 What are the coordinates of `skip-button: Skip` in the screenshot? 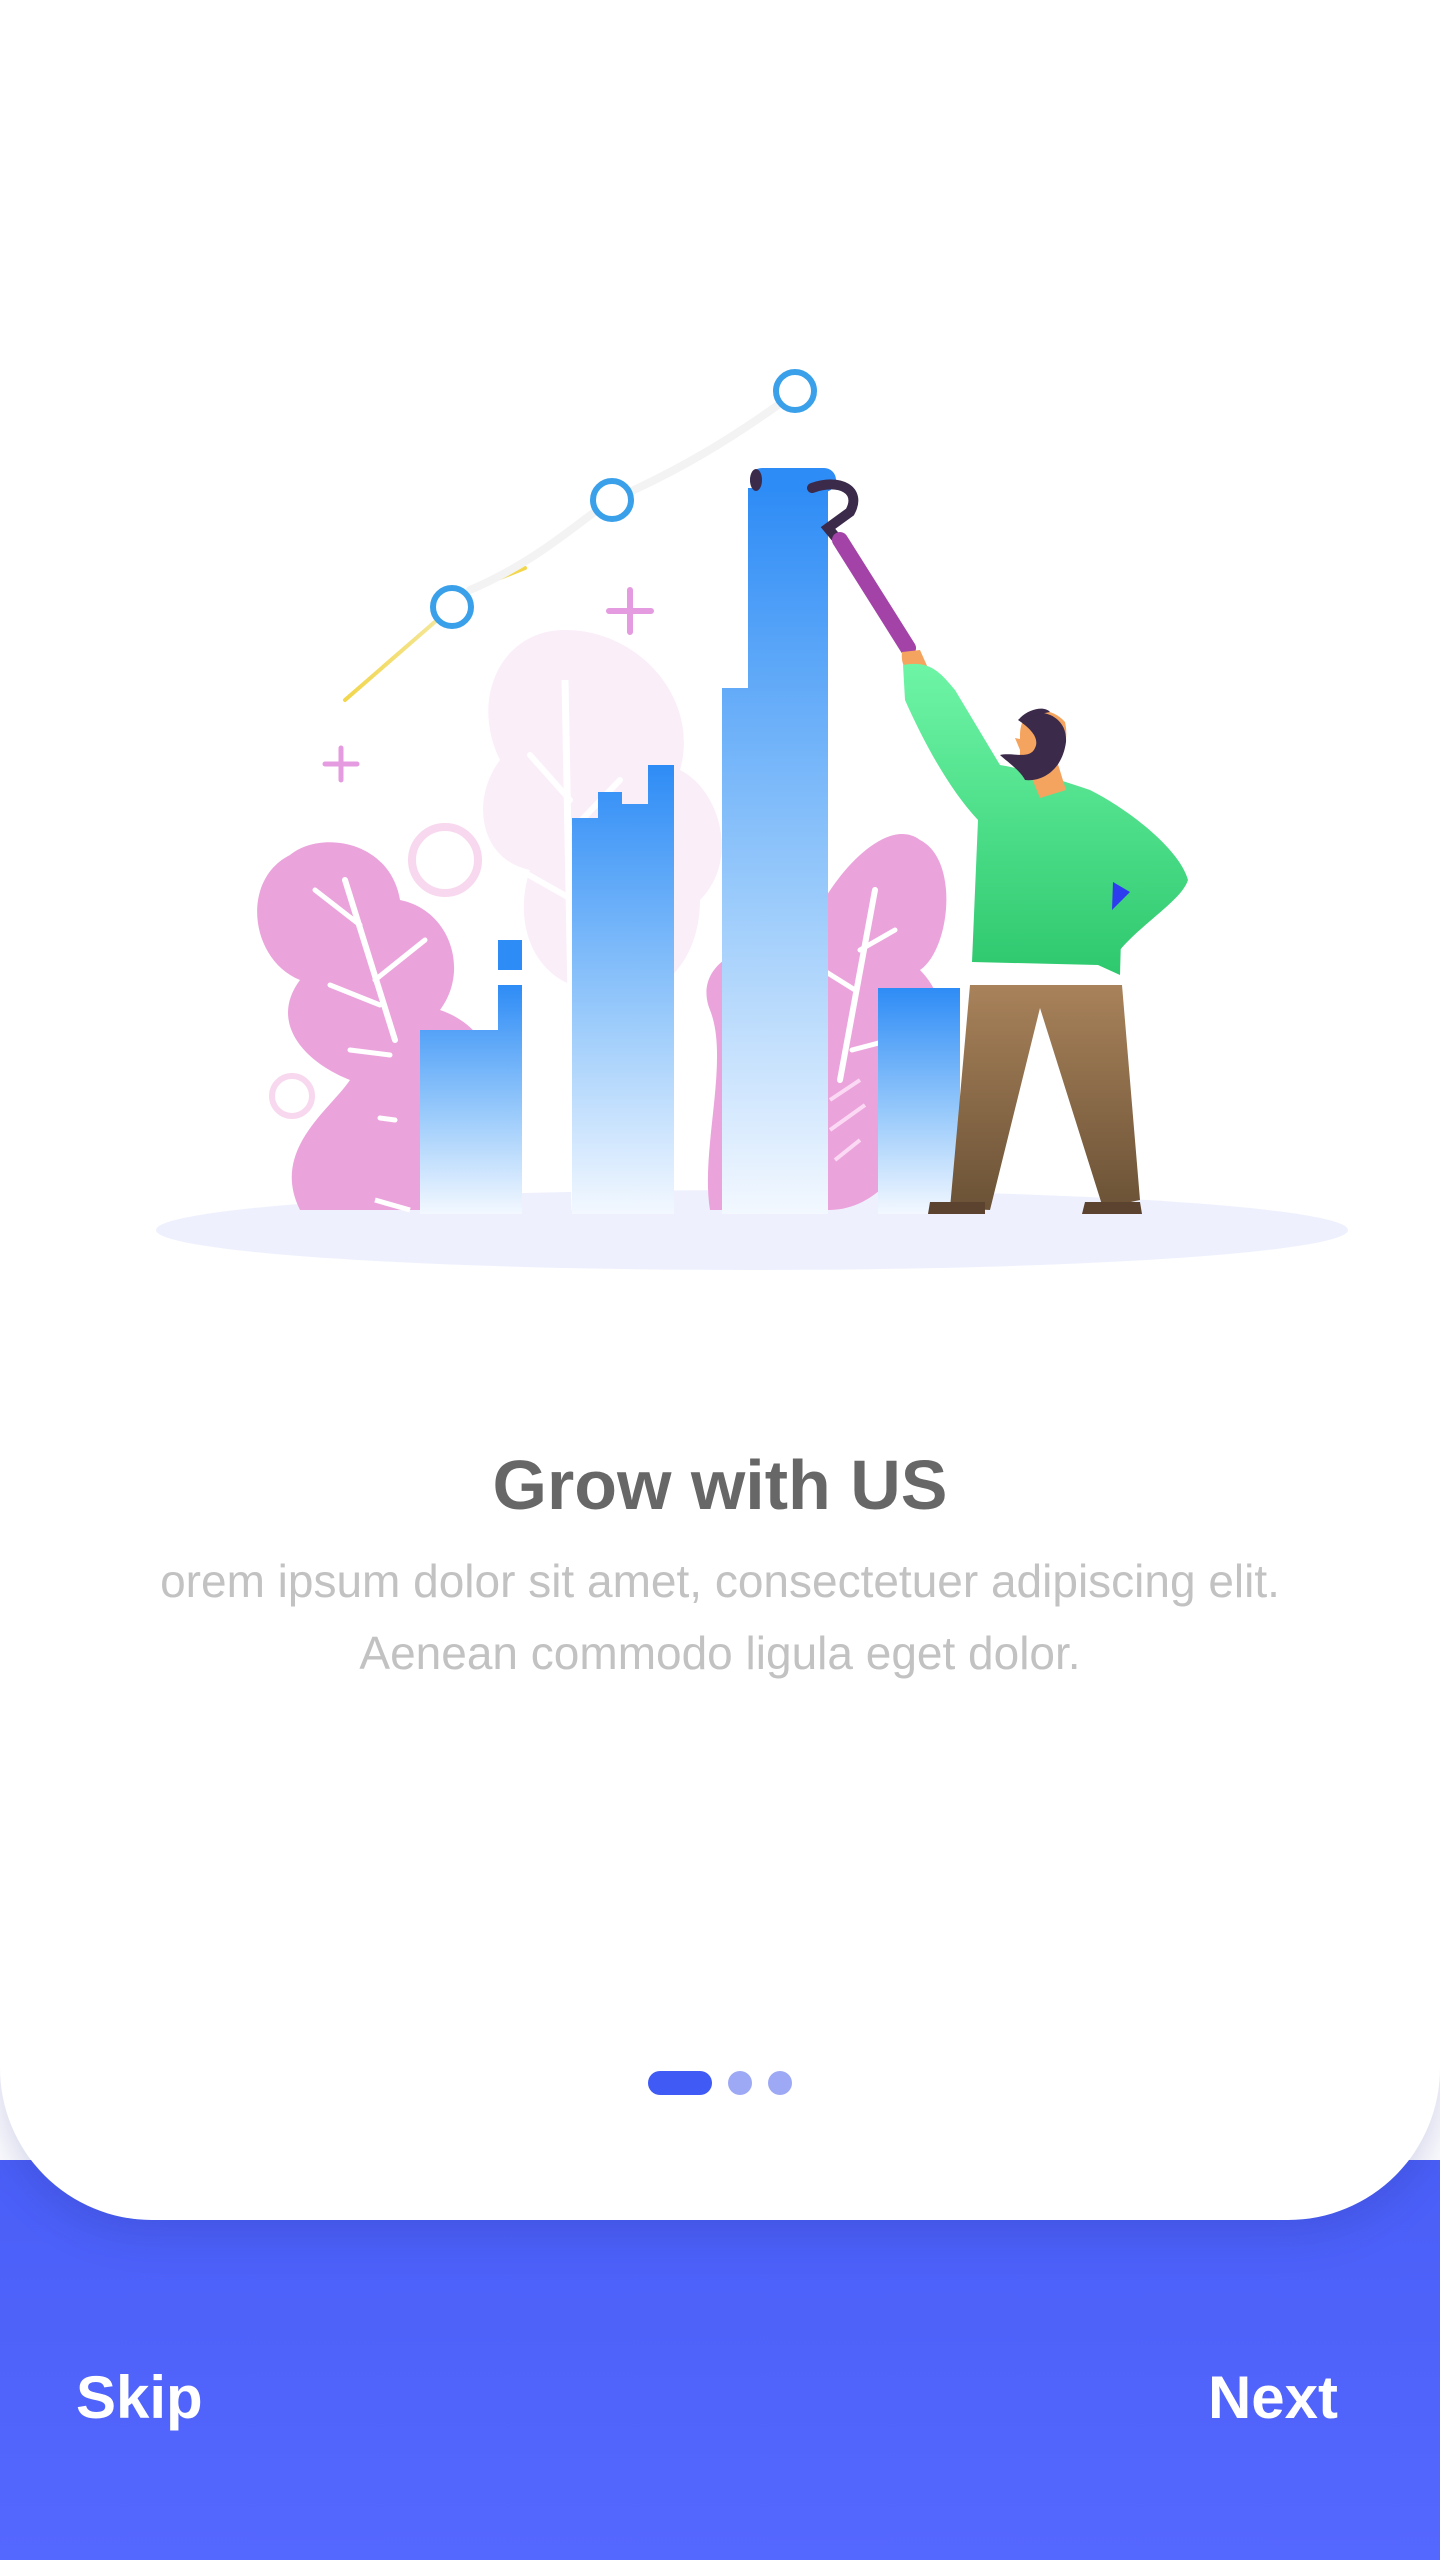 It's located at (139, 2398).